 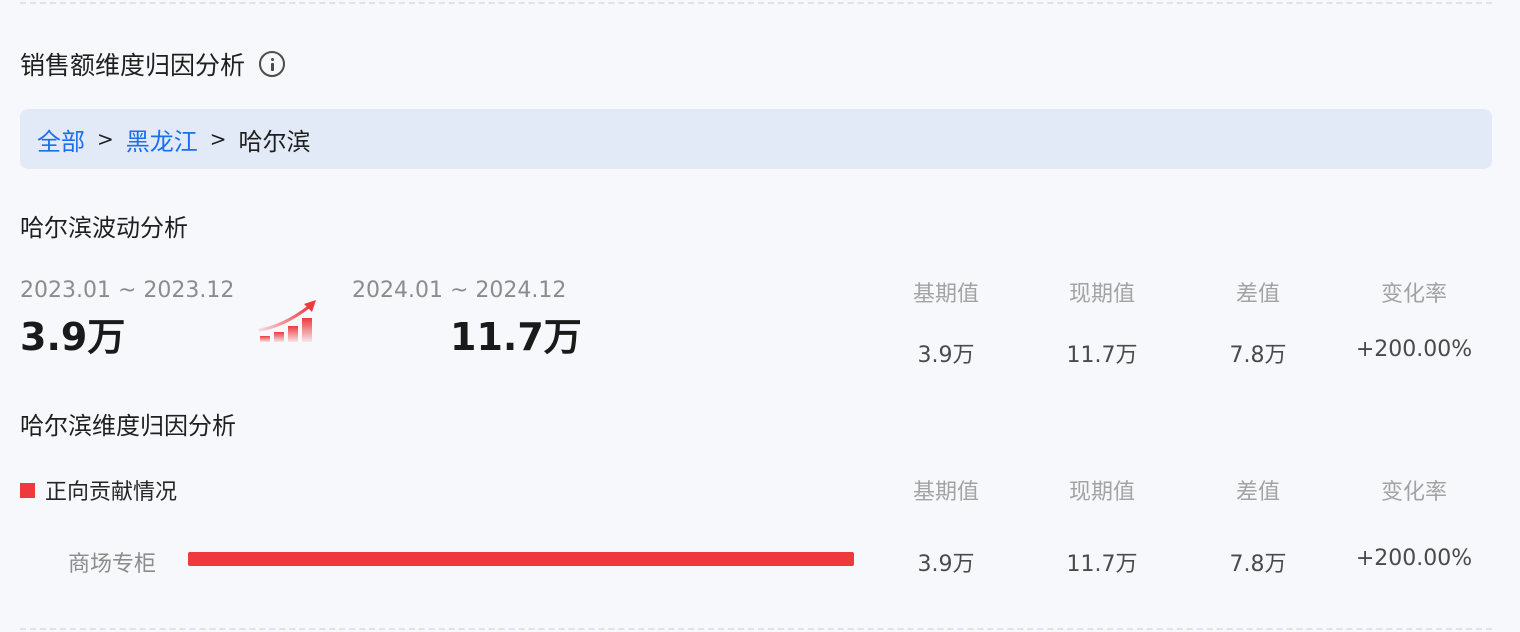 I want to click on current-period-value: 11.7万, so click(x=516, y=337).